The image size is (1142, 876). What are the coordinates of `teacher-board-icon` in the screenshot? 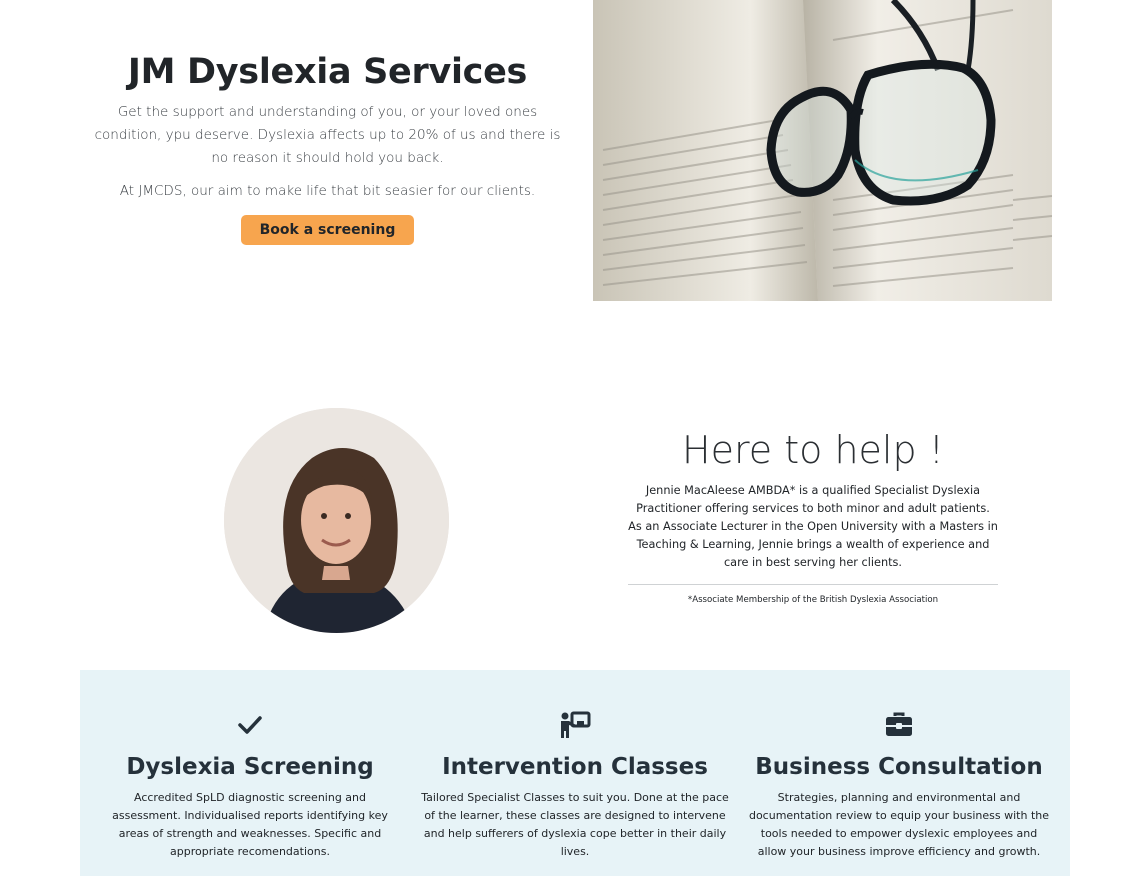 It's located at (575, 725).